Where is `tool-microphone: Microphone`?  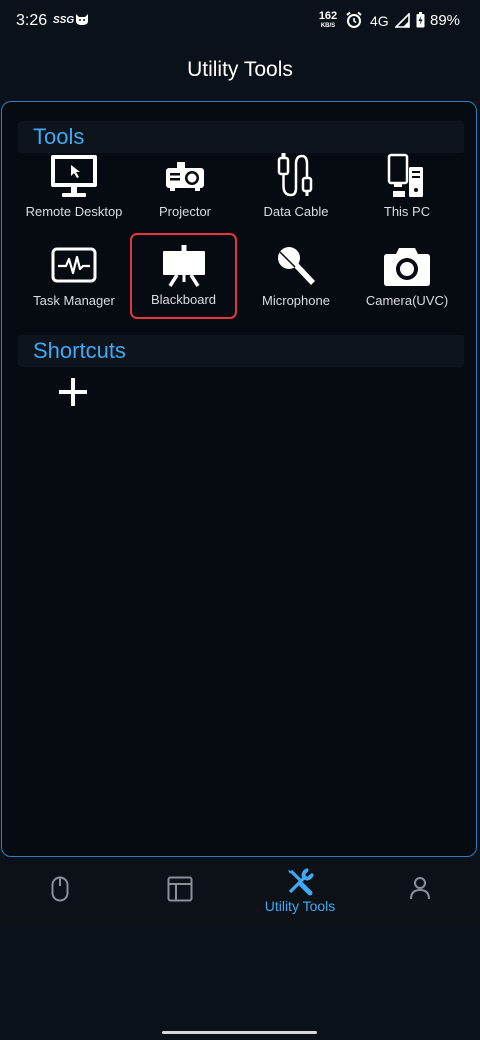
tool-microphone: Microphone is located at coordinates (296, 275).